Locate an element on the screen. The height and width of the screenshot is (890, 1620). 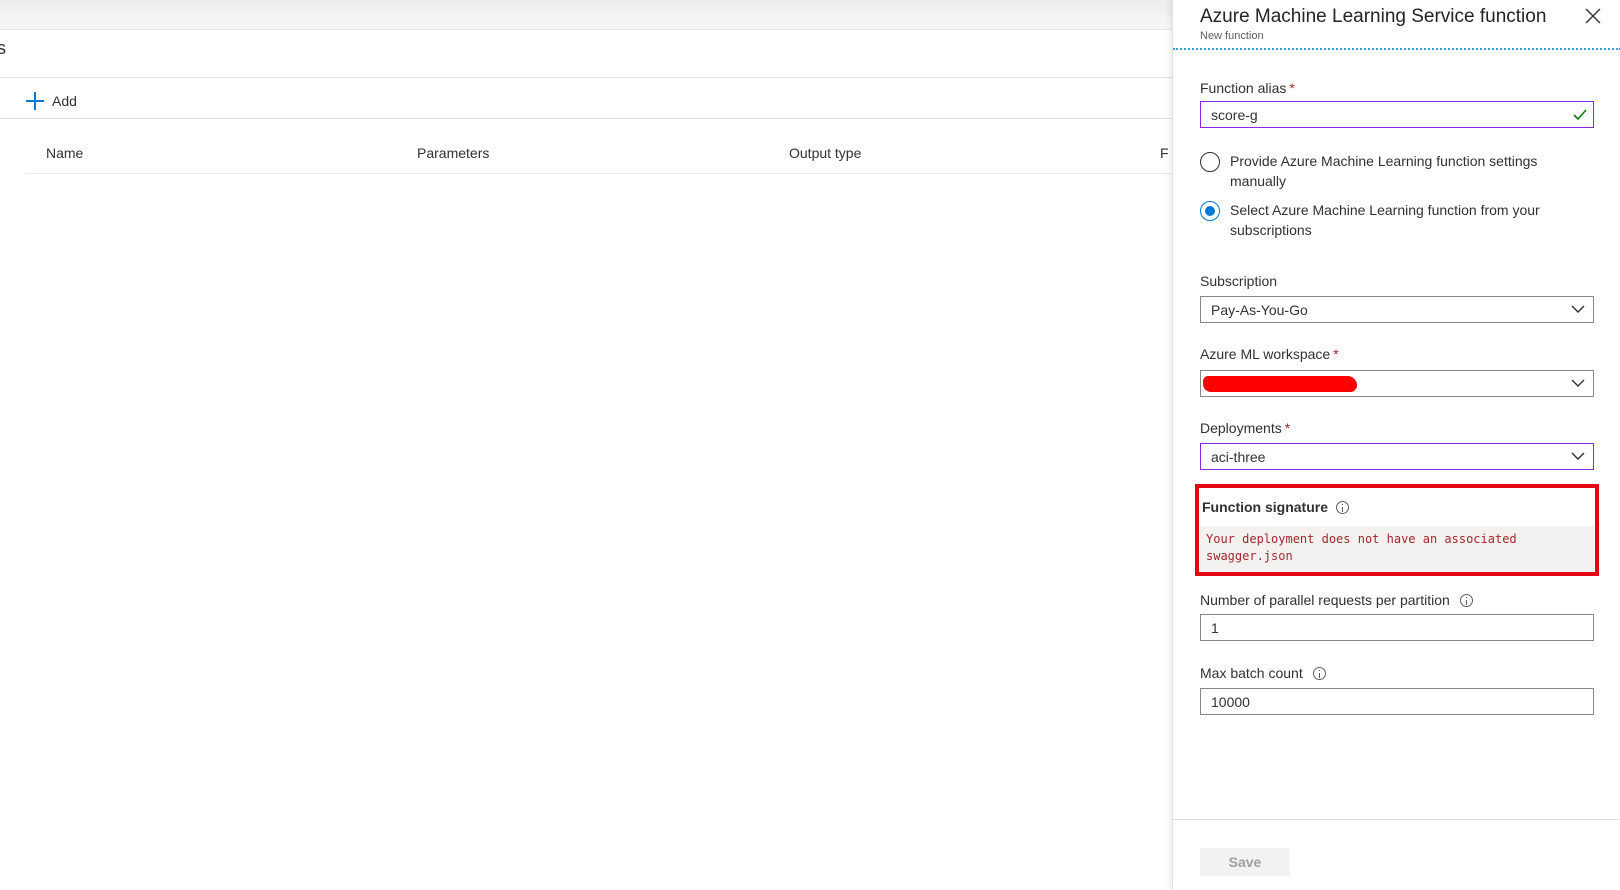
max-batch-label: Max batch count is located at coordinates (1263, 673).